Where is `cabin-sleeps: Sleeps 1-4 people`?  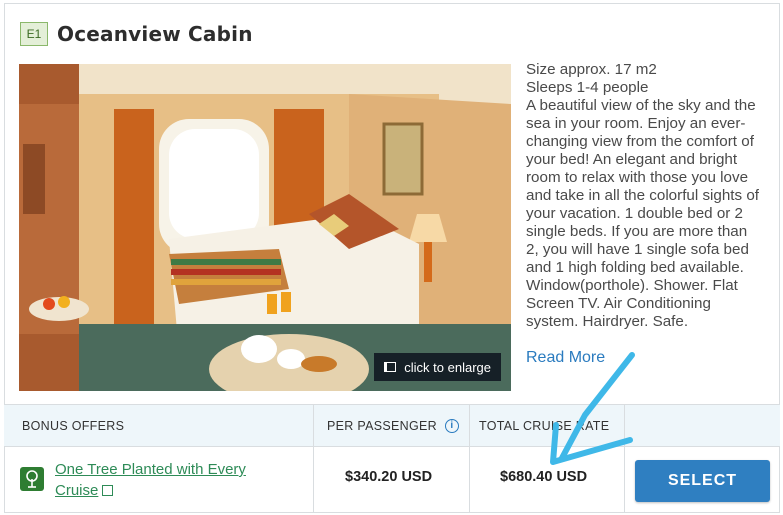 cabin-sleeps: Sleeps 1-4 people is located at coordinates (587, 87).